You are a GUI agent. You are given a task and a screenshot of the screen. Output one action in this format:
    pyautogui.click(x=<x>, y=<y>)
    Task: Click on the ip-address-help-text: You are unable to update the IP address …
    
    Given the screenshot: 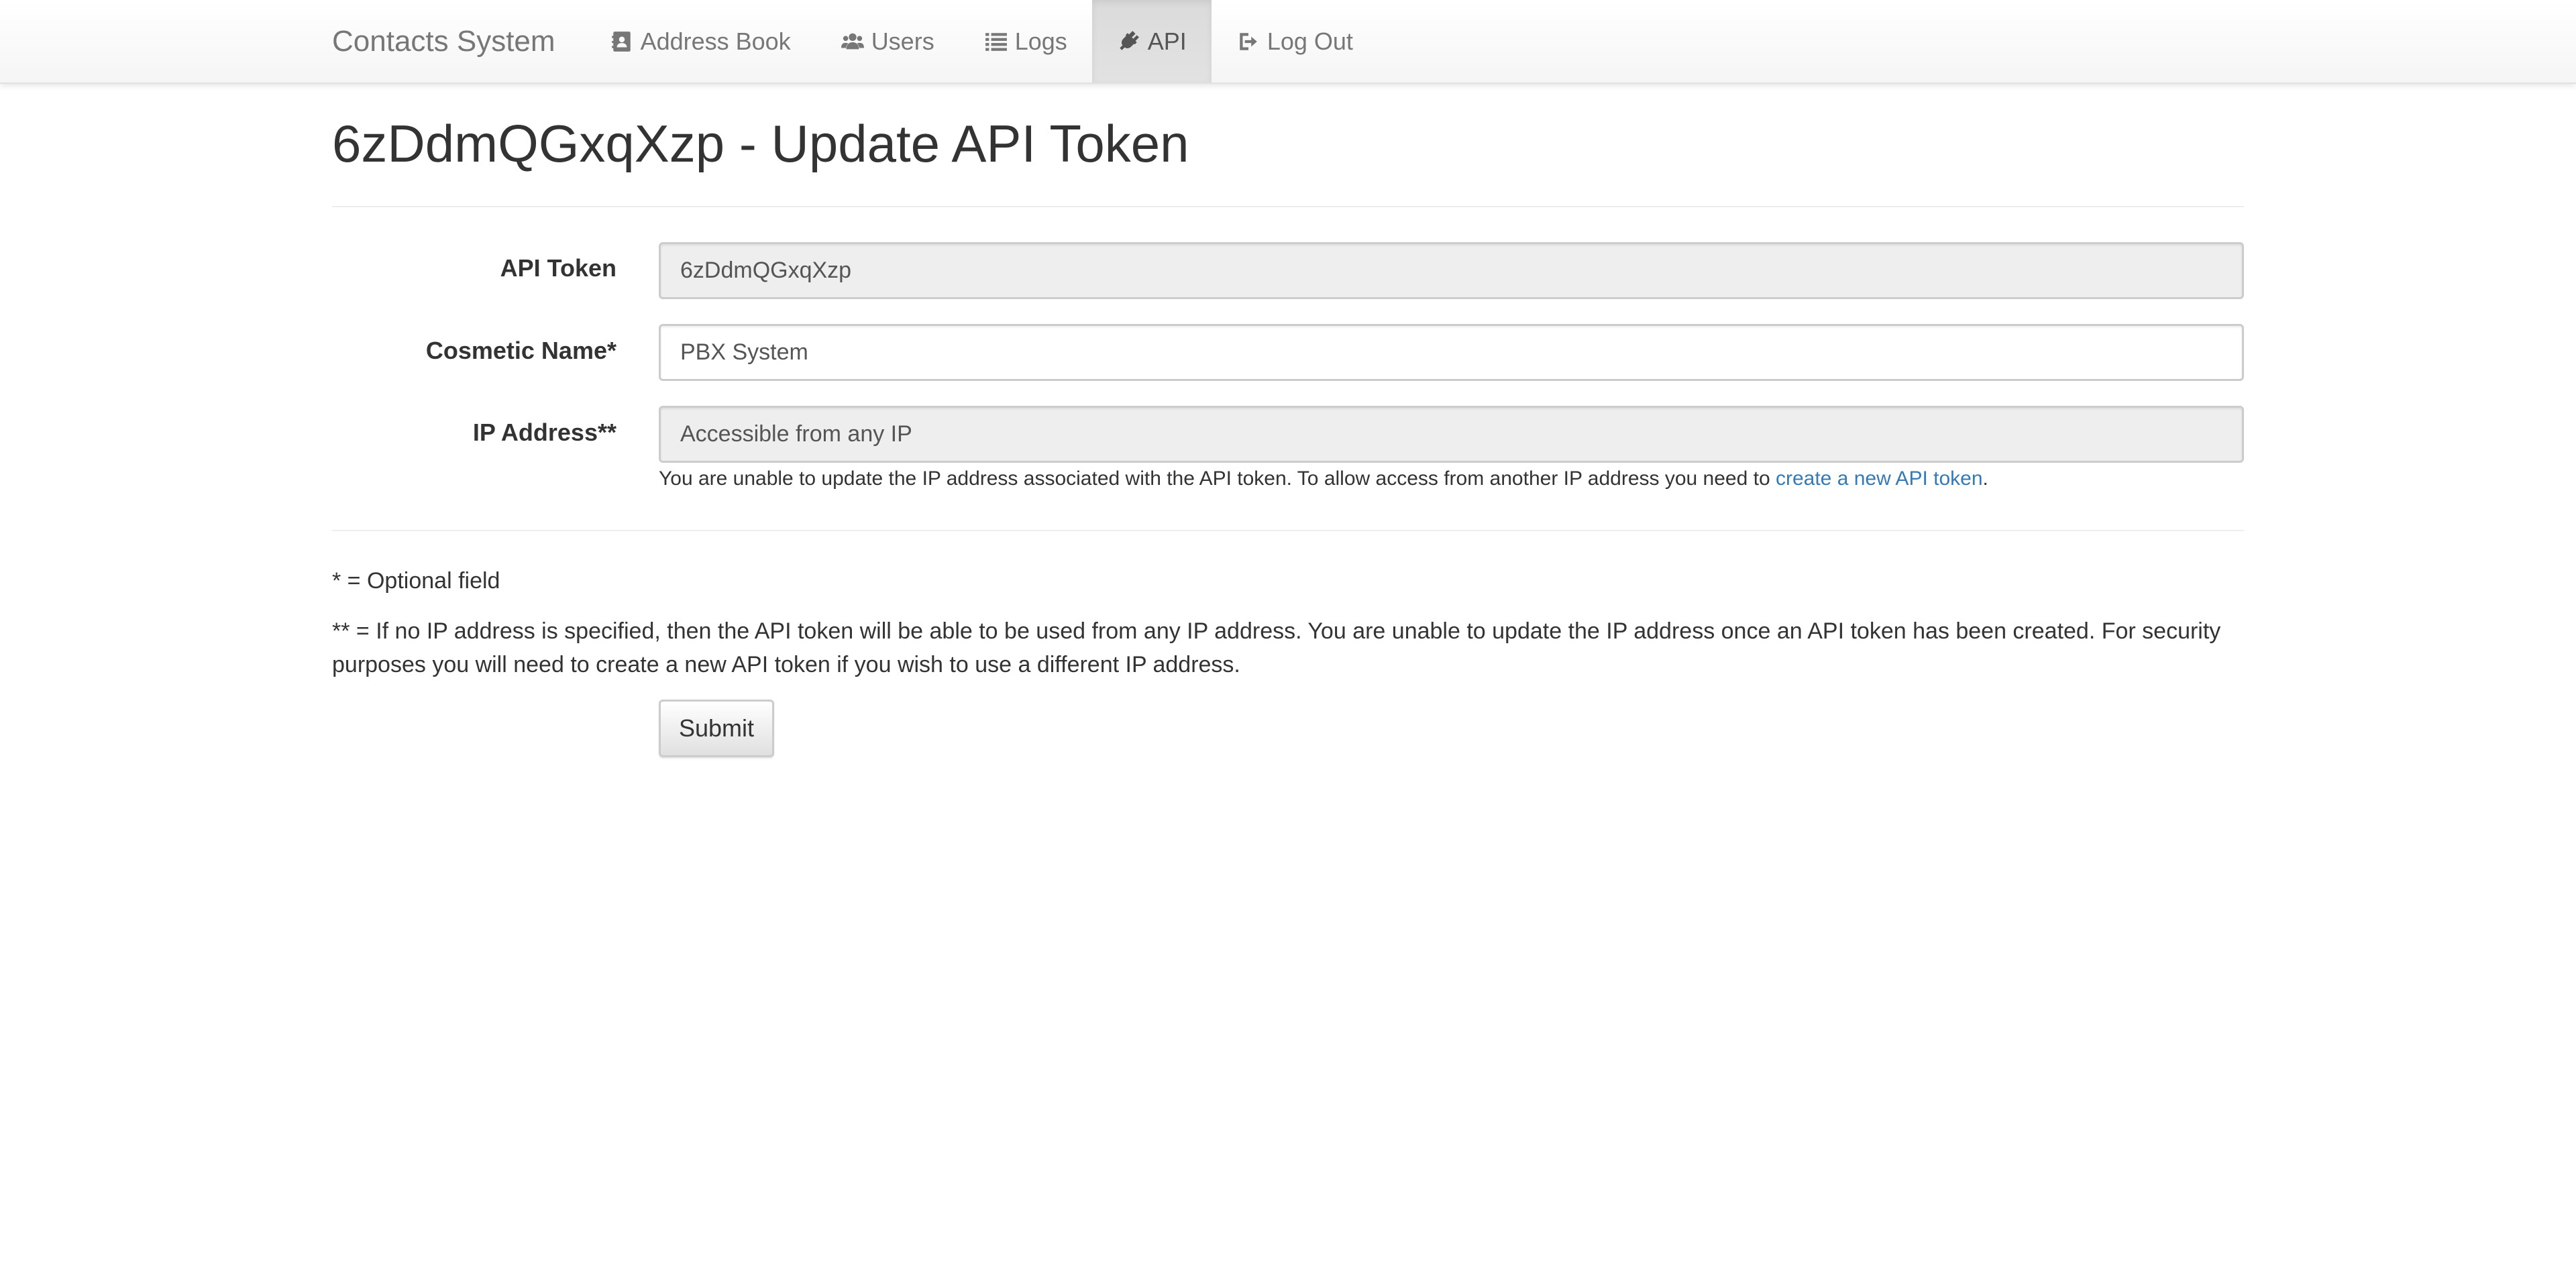 What is the action you would take?
    pyautogui.click(x=1323, y=478)
    